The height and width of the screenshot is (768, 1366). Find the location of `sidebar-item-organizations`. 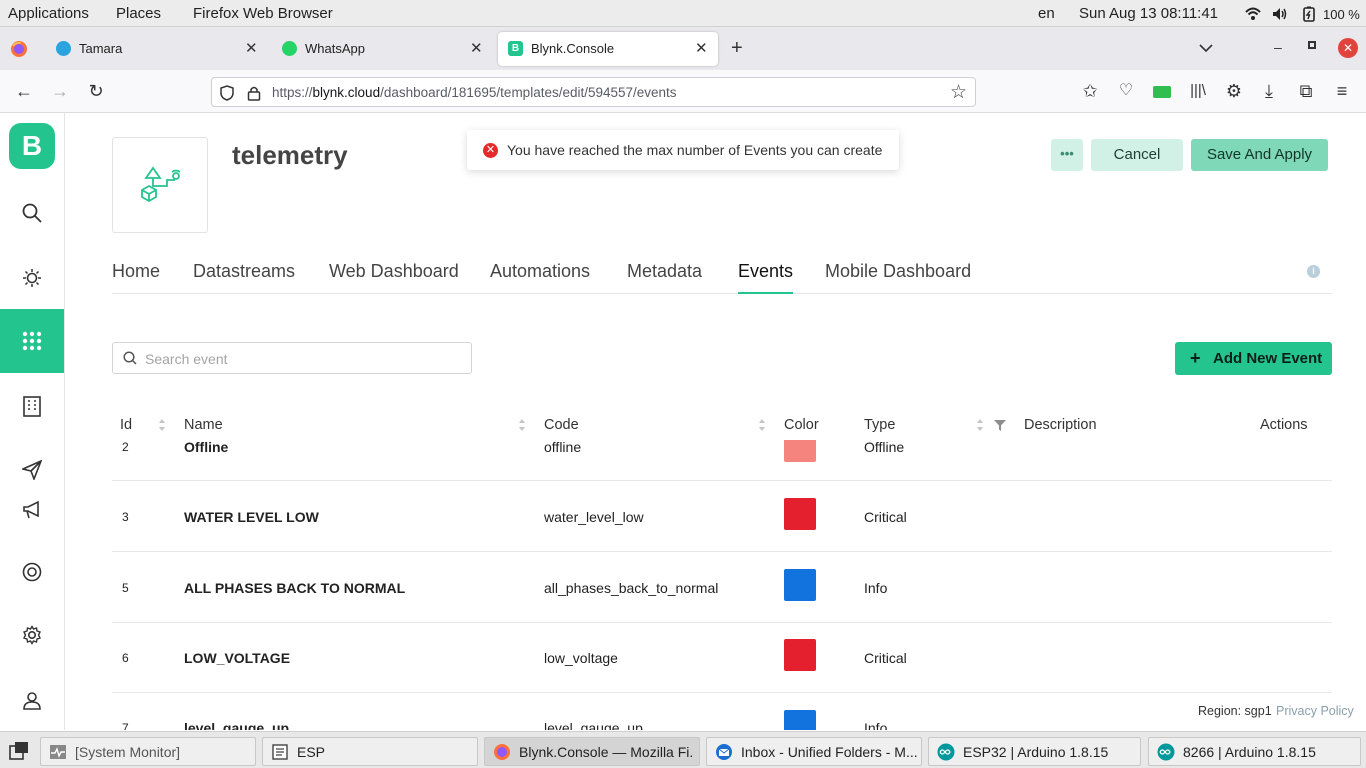

sidebar-item-organizations is located at coordinates (32, 405).